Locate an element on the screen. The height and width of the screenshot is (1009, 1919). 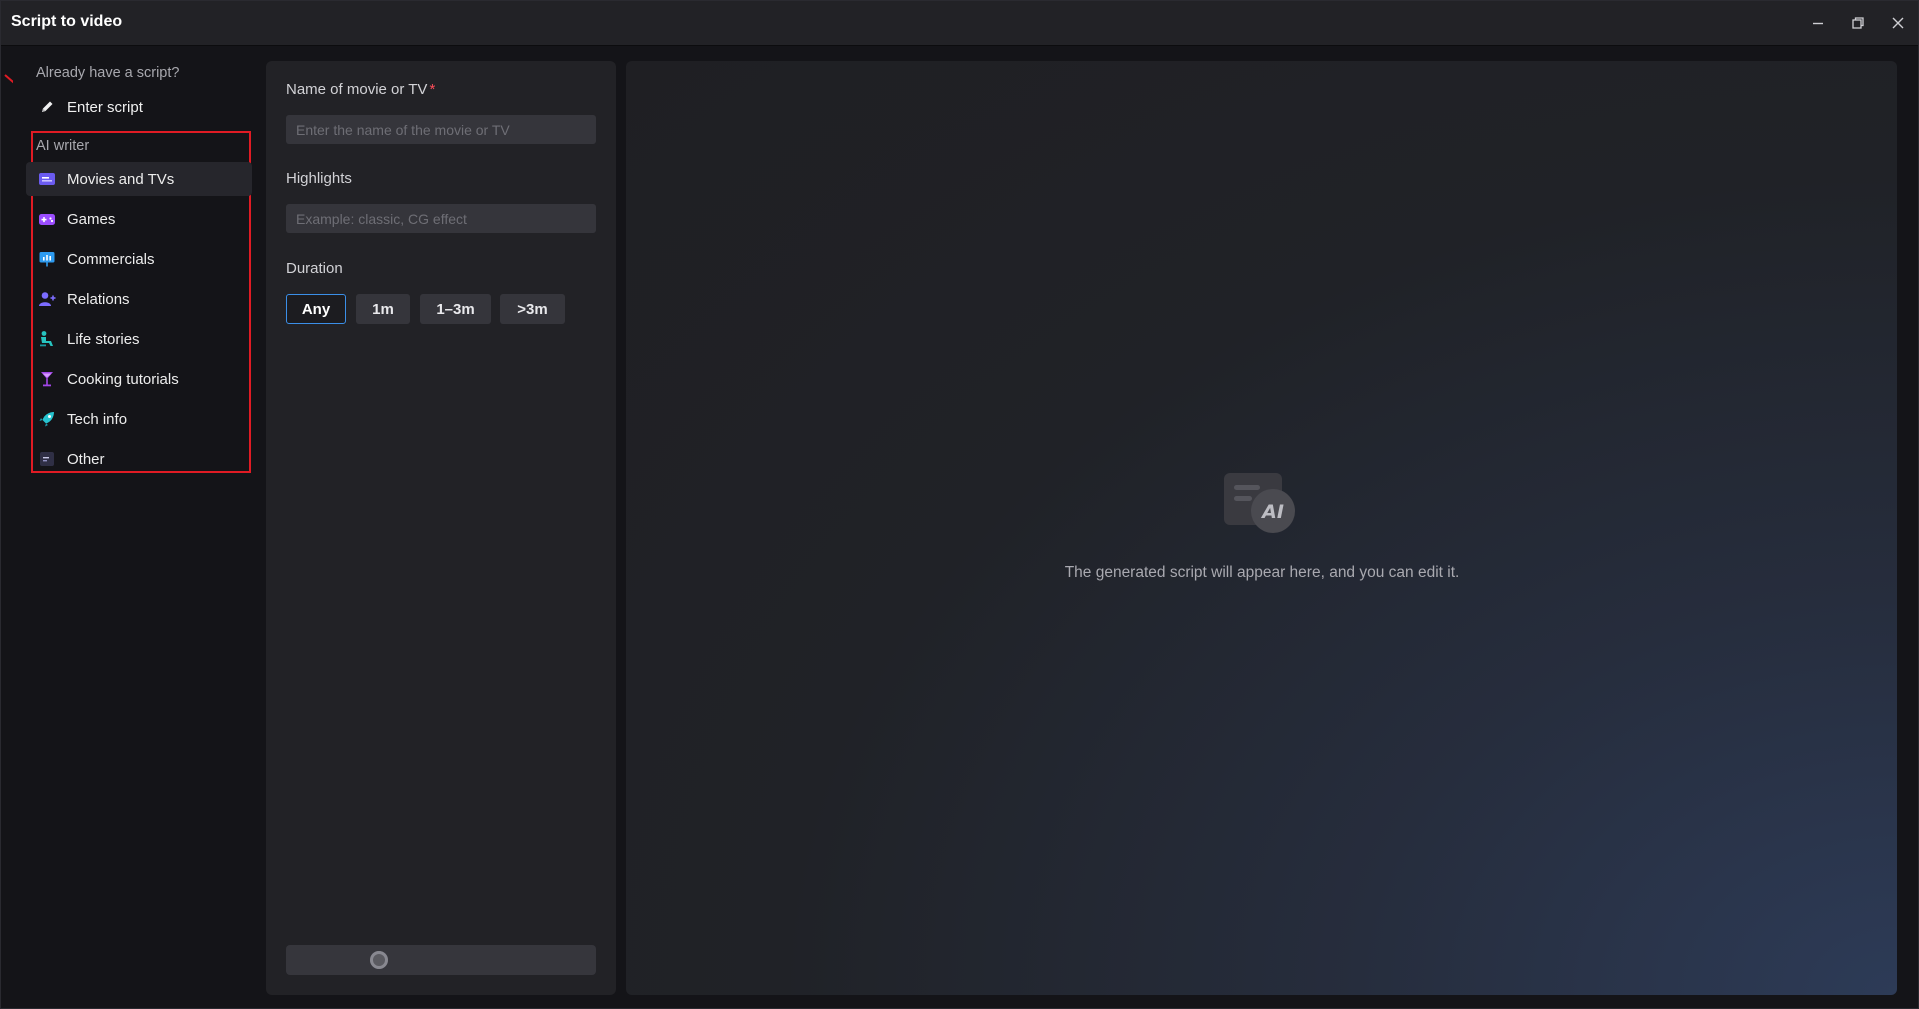
duration-option-1m: 1m is located at coordinates (383, 309).